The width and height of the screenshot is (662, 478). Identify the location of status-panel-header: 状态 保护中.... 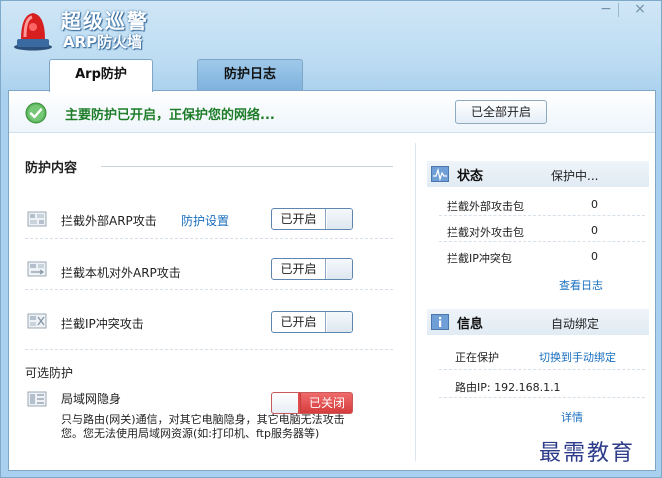
(538, 174).